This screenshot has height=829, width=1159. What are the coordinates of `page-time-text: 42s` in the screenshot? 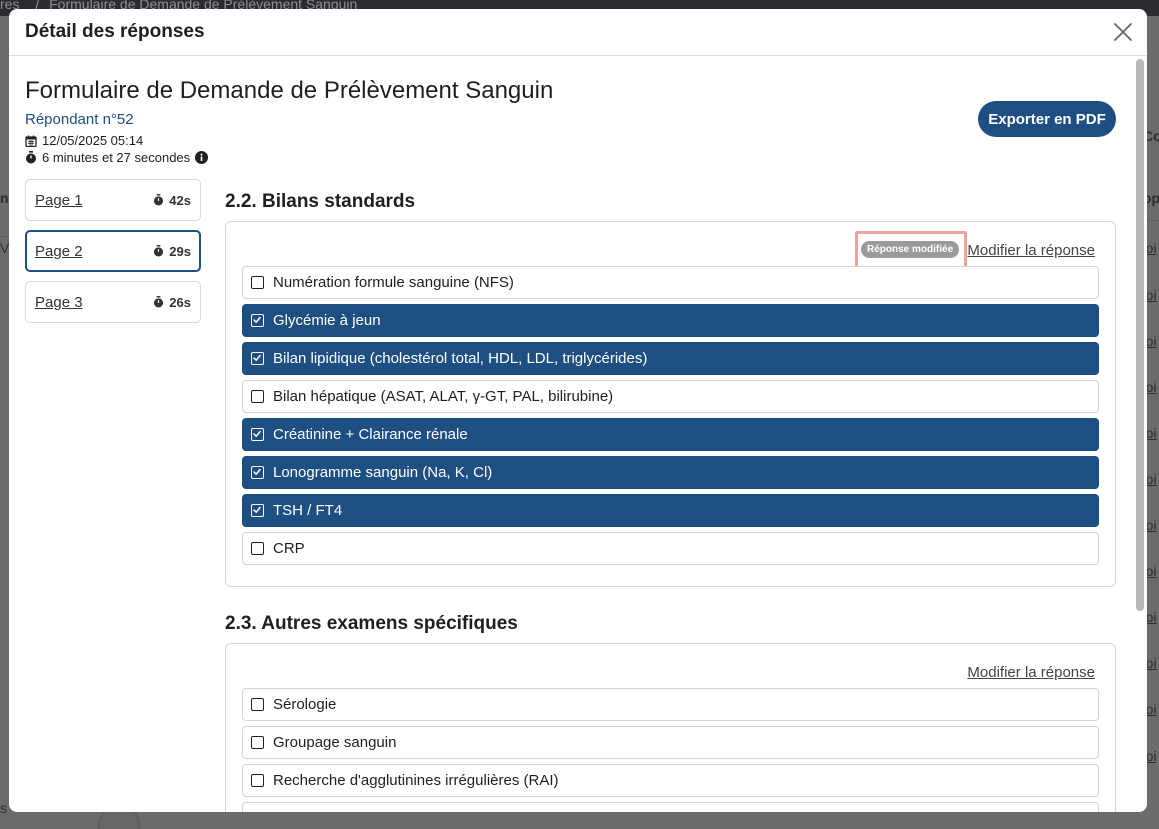 It's located at (180, 200).